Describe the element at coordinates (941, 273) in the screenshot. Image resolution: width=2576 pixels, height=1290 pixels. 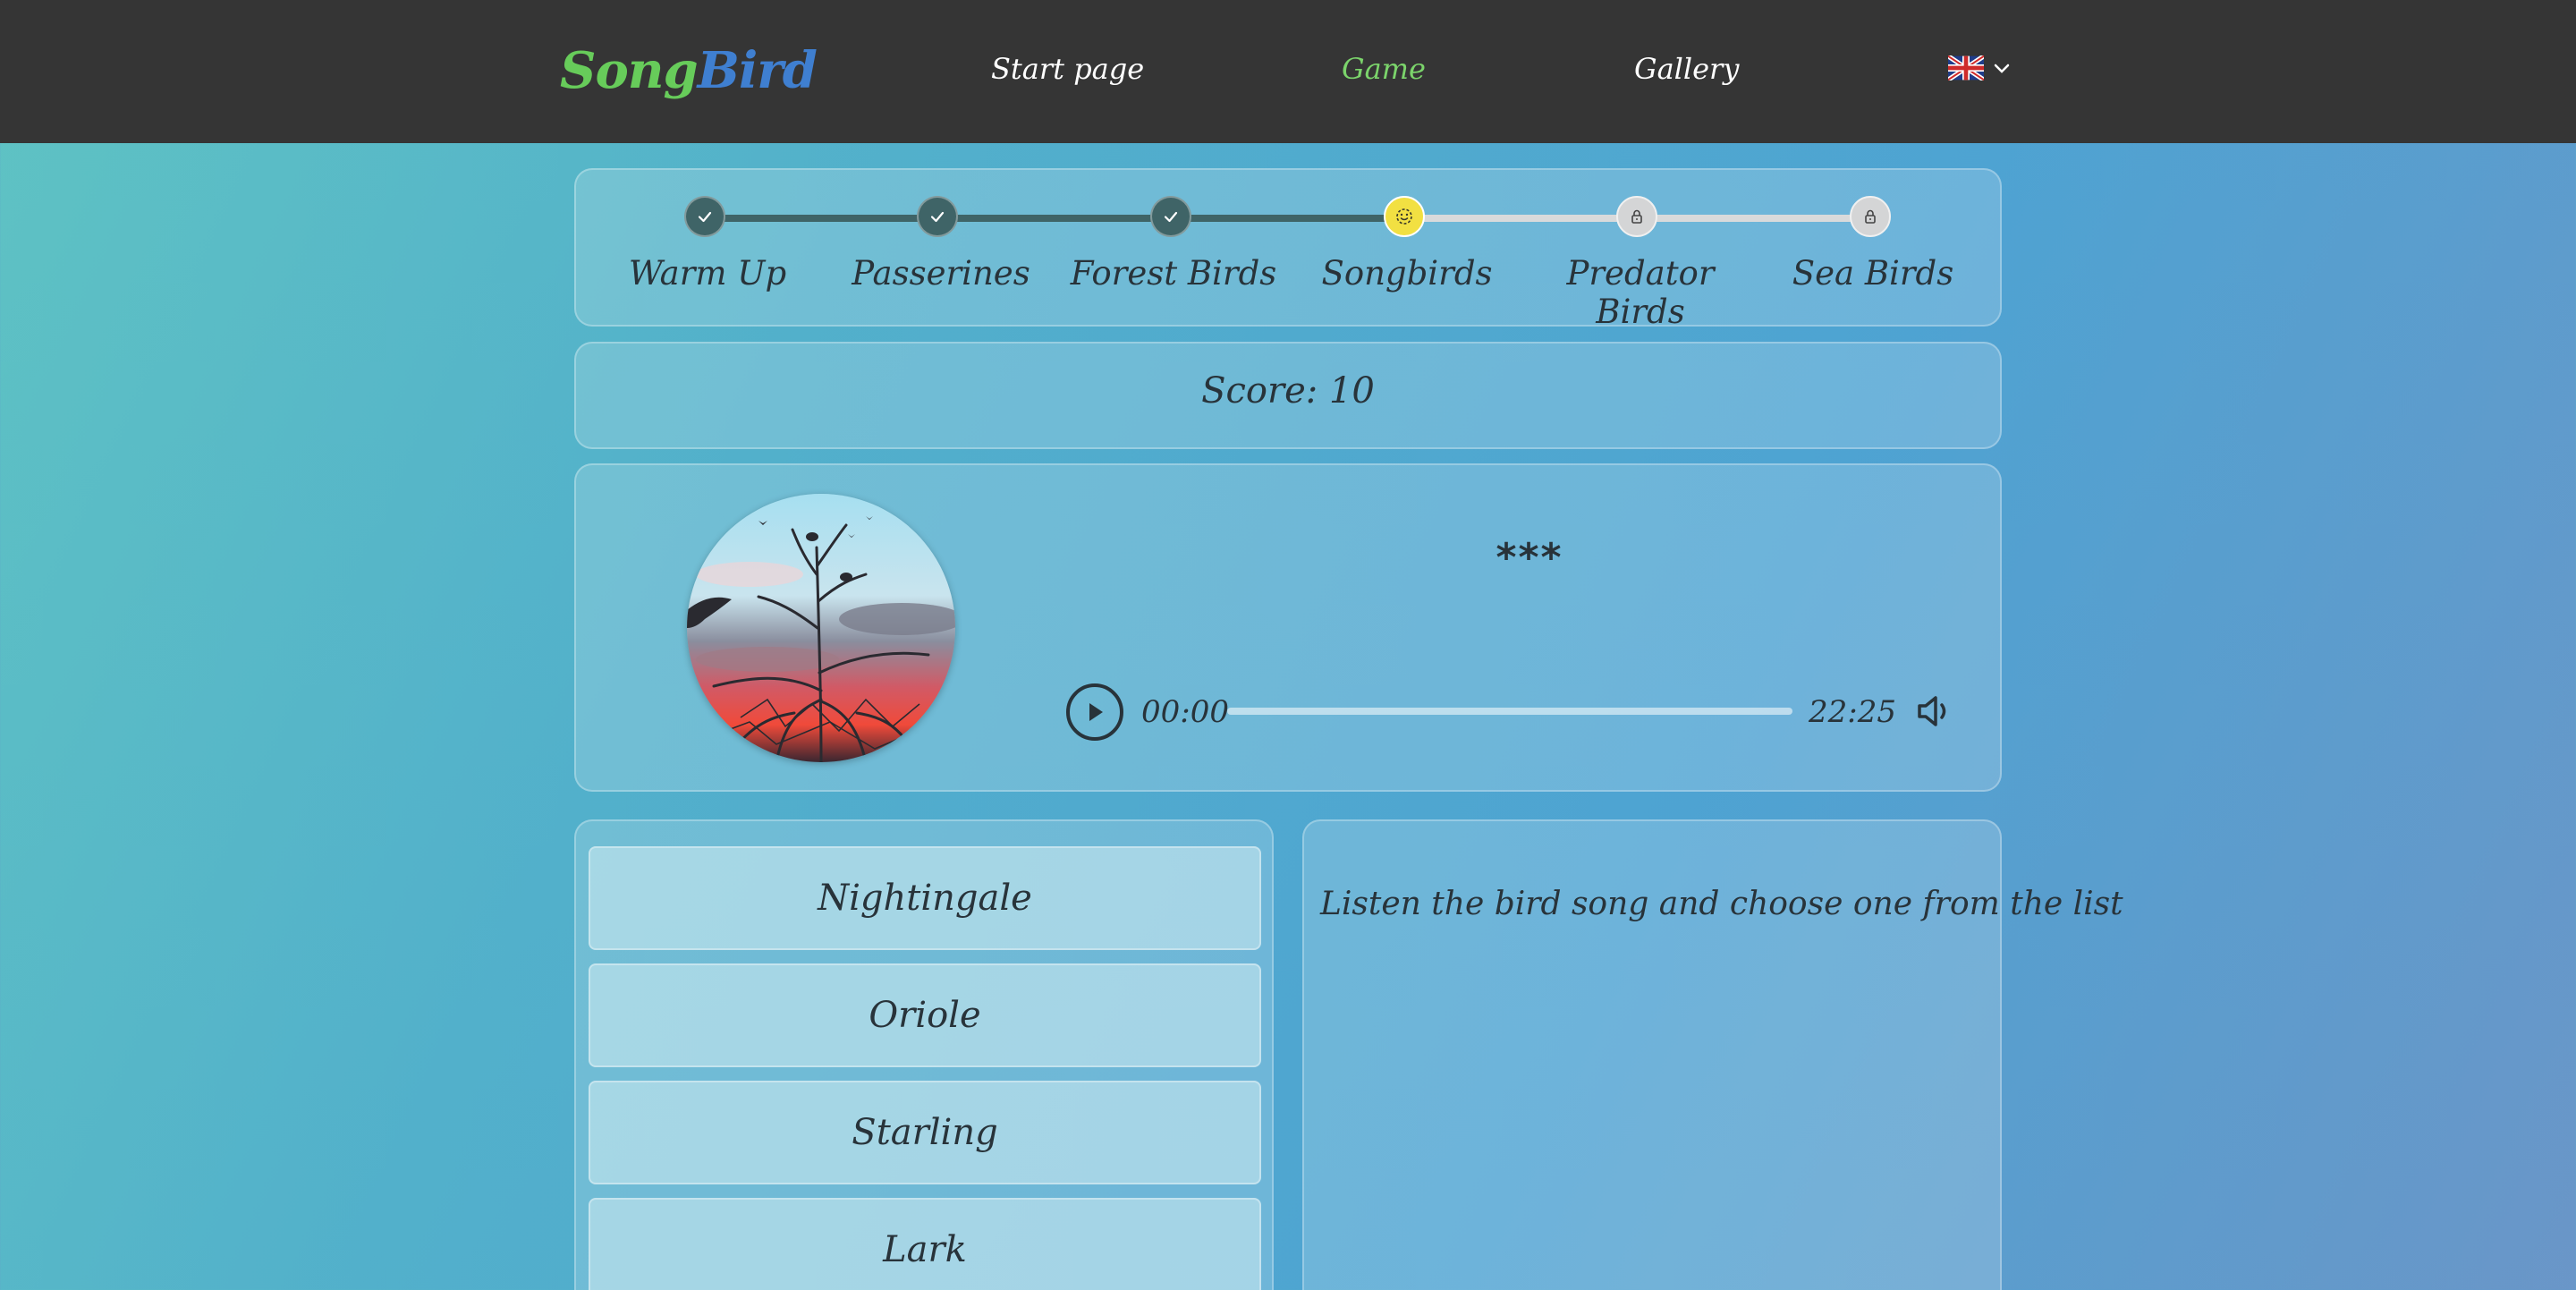
I see `level-label-passerines: Passerines` at that location.